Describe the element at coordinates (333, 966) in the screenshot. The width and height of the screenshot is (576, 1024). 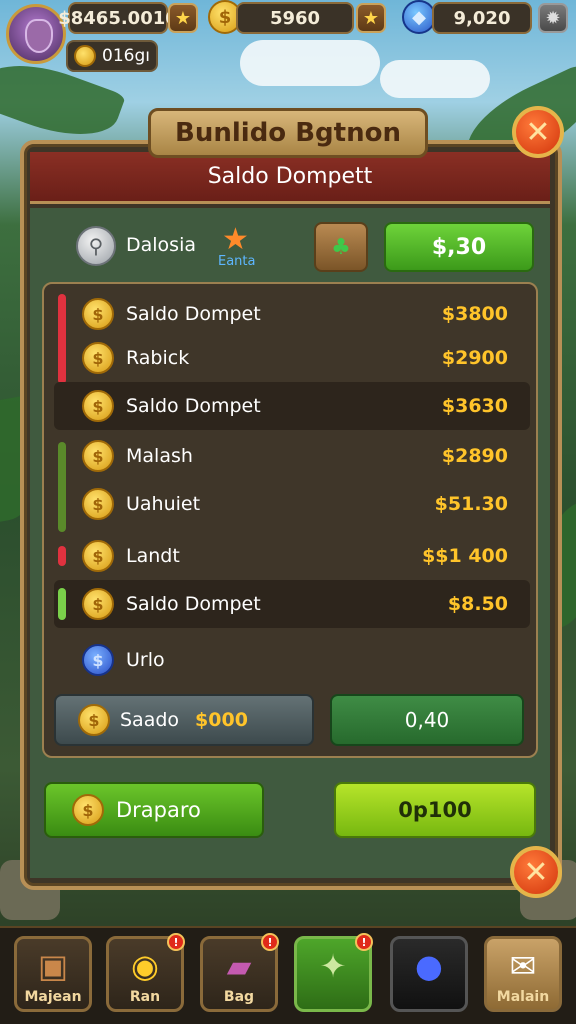
I see `map-icon: ✦` at that location.